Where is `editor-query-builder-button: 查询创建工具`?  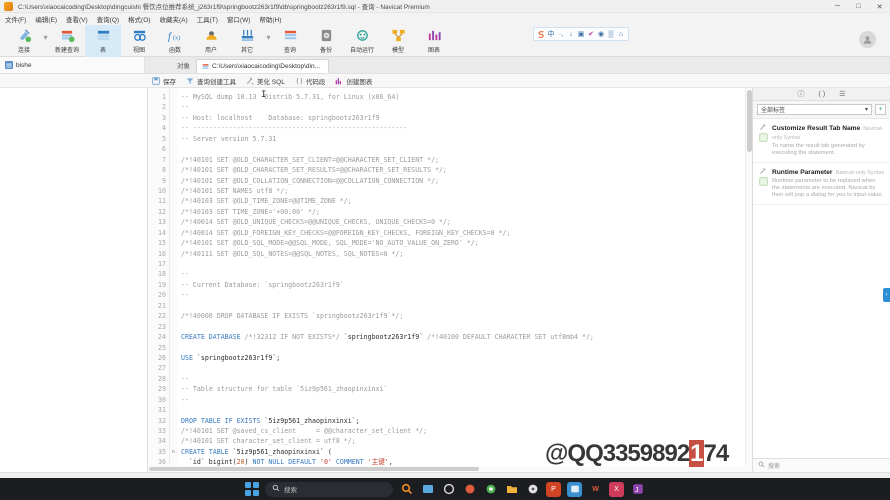 editor-query-builder-button: 查询创建工具 is located at coordinates (211, 81).